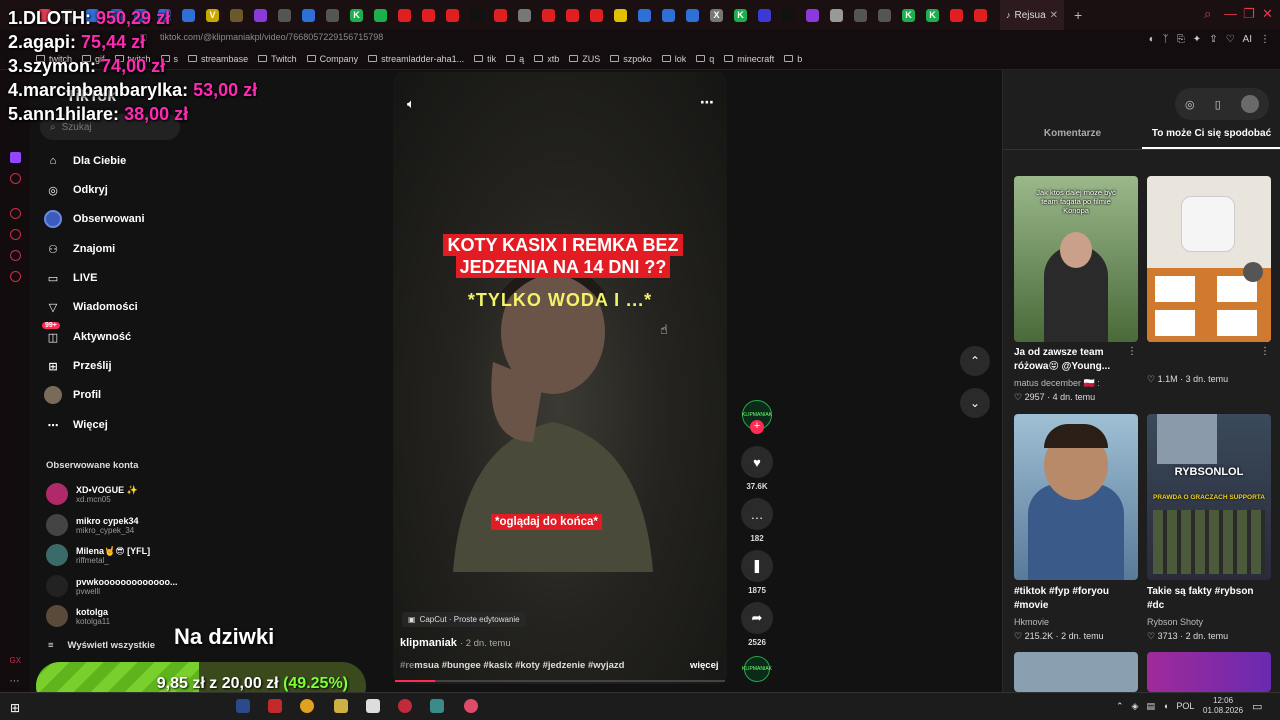 The width and height of the screenshot is (1280, 720). I want to click on windows-start-icon: ⊞, so click(15, 708).